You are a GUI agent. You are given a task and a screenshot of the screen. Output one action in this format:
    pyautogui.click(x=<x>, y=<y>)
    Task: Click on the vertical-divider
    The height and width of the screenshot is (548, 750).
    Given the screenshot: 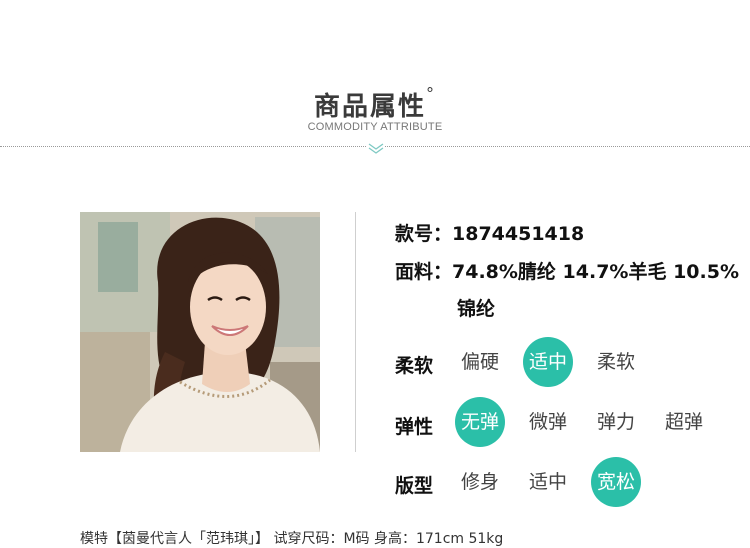 What is the action you would take?
    pyautogui.click(x=355, y=332)
    